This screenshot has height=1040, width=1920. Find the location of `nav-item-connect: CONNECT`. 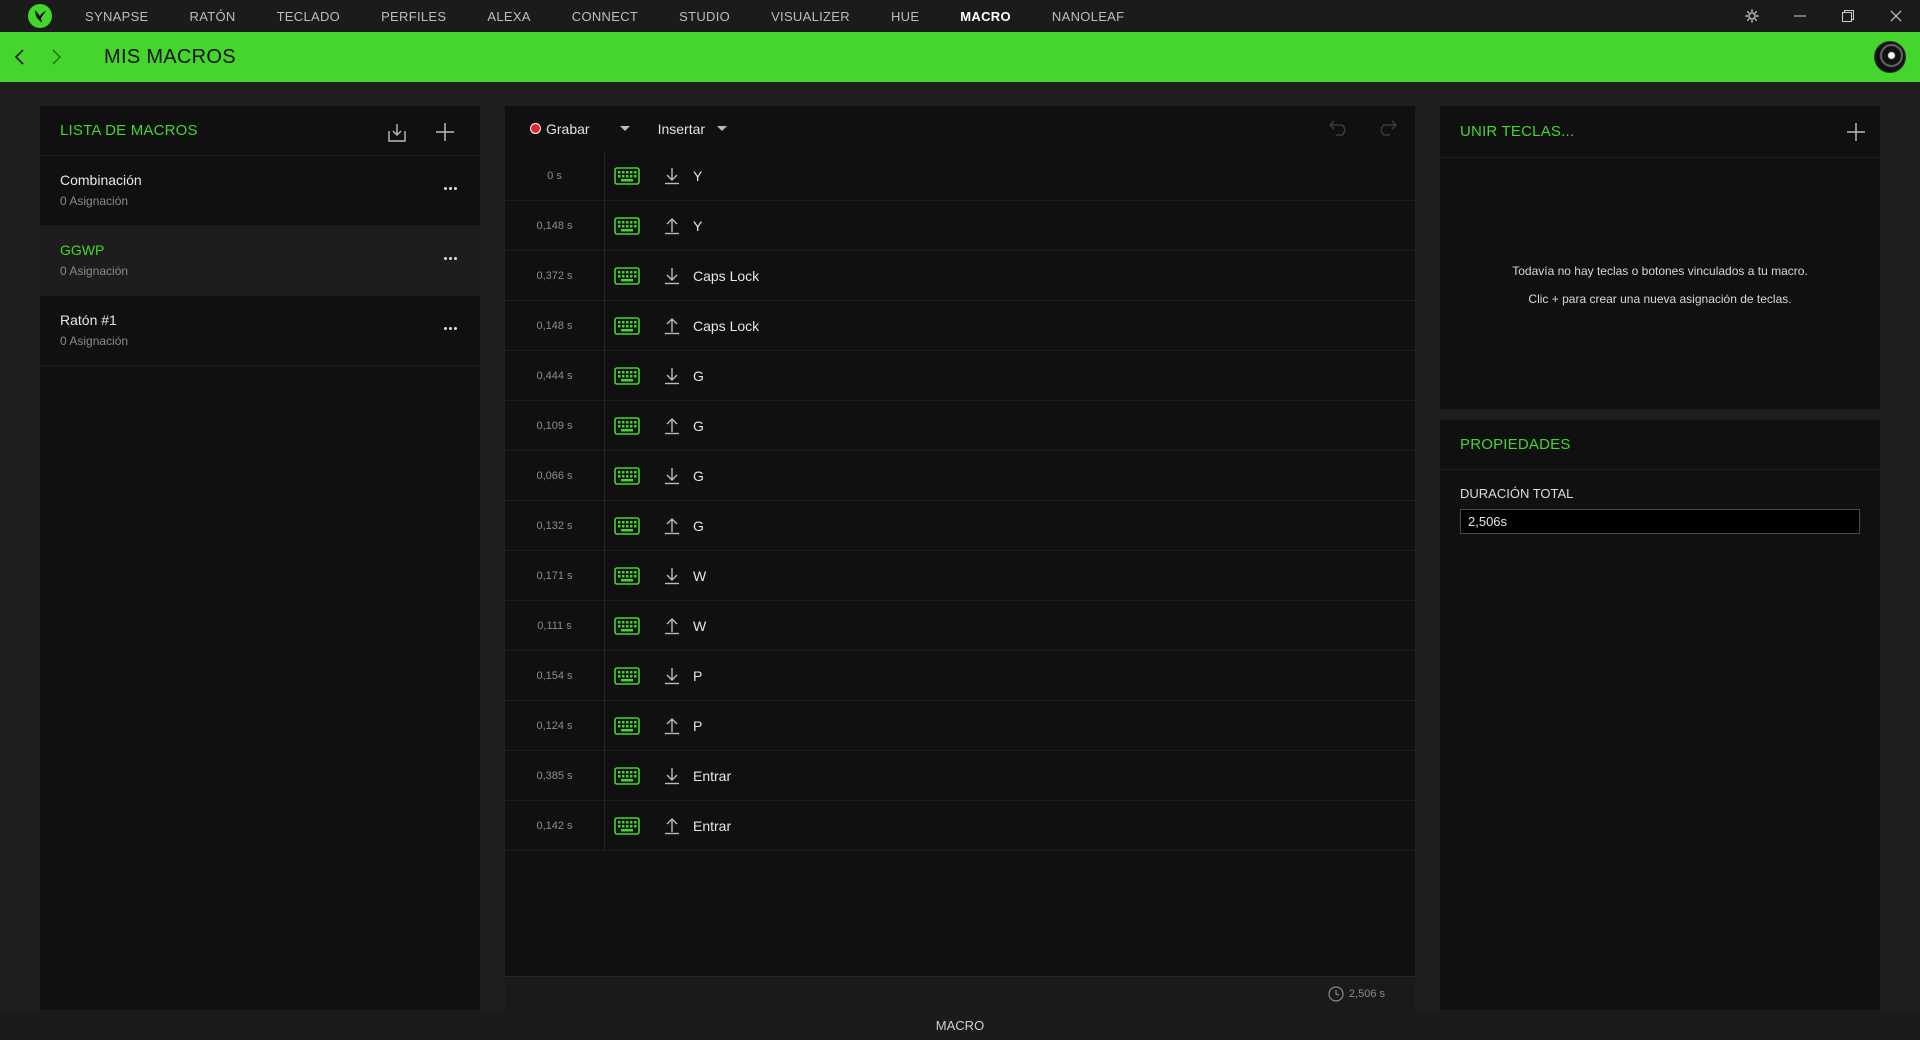

nav-item-connect: CONNECT is located at coordinates (605, 16).